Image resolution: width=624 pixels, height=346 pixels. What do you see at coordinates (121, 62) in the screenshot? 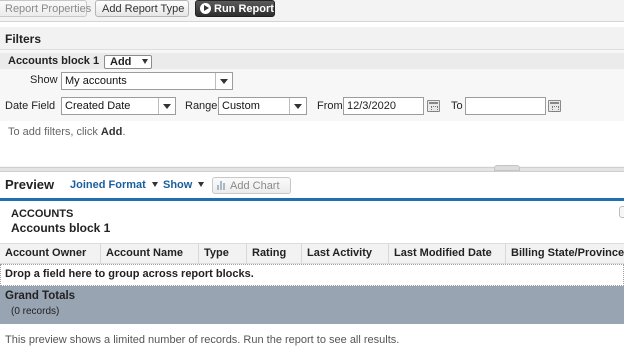
I see `add-filter-label: Add` at bounding box center [121, 62].